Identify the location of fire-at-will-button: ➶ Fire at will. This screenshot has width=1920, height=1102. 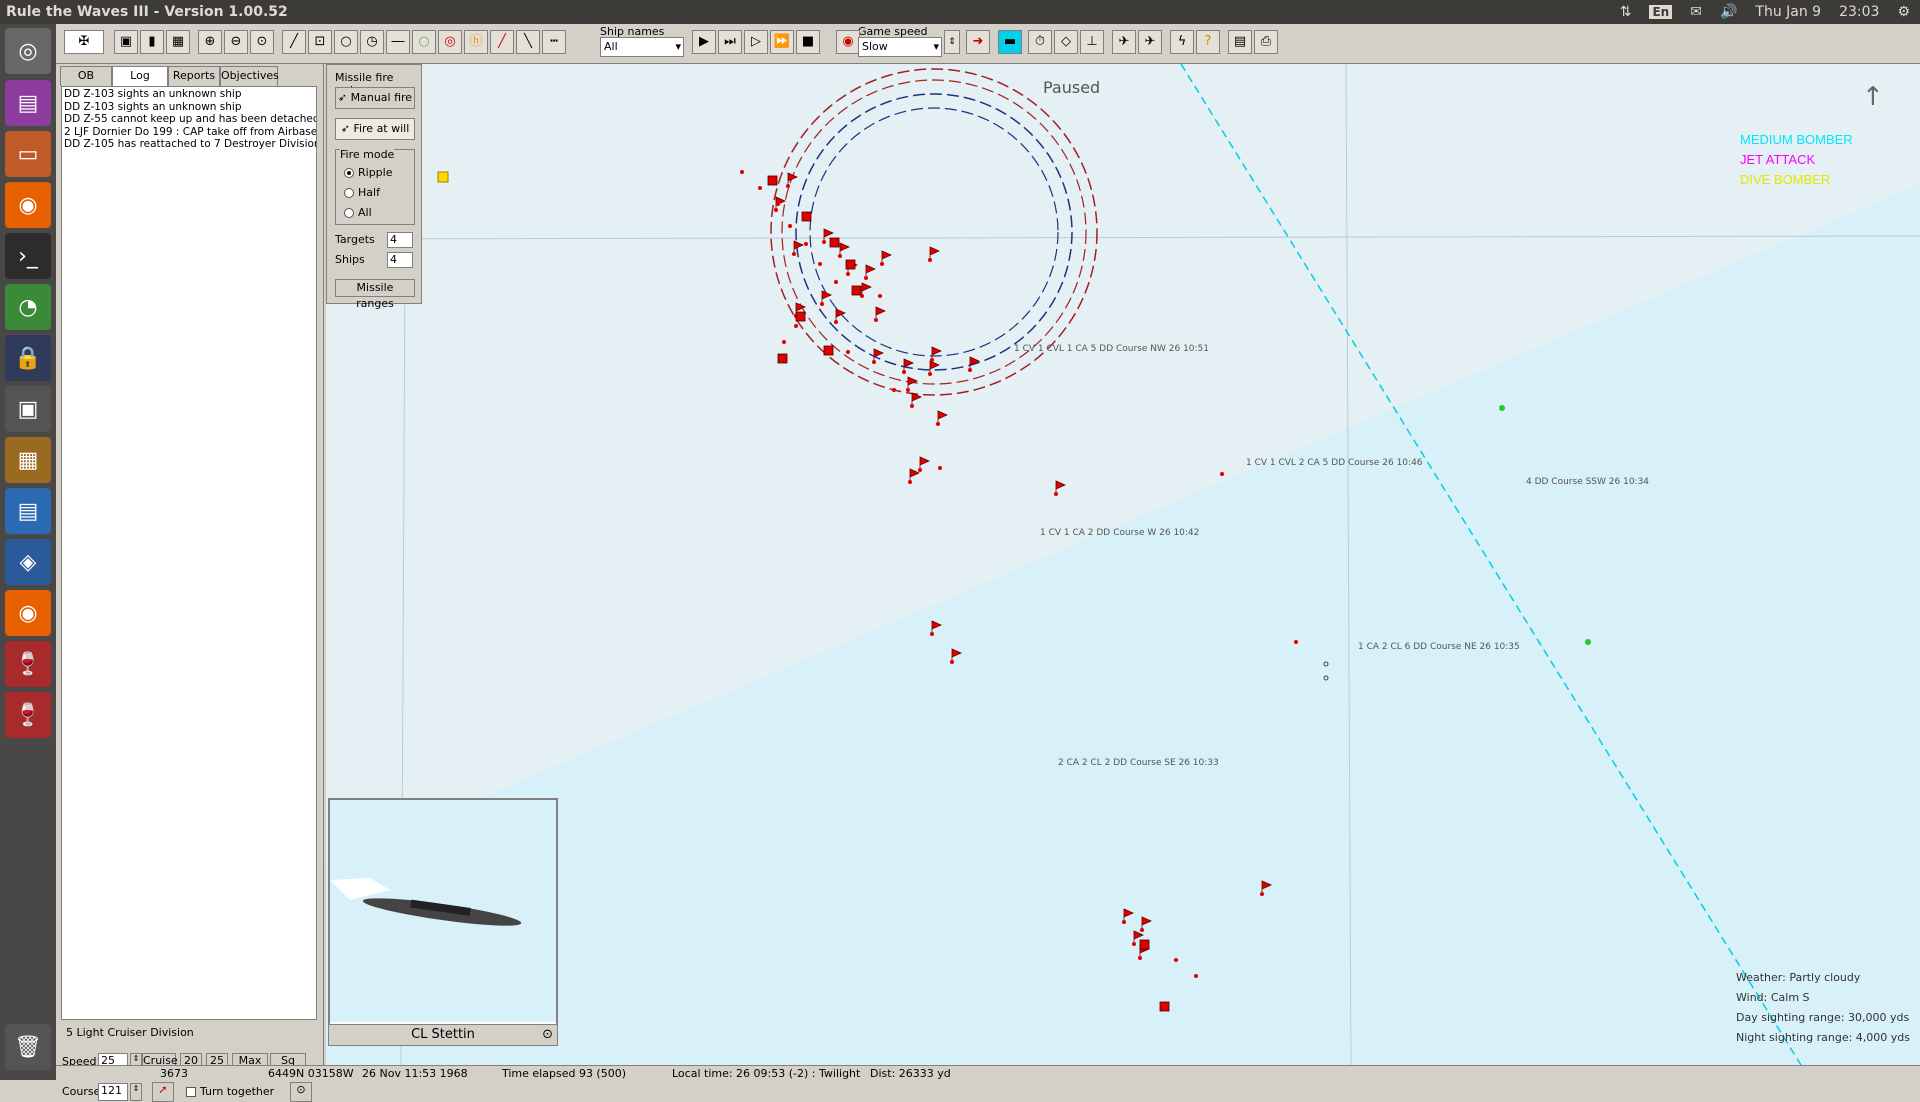
(375, 129).